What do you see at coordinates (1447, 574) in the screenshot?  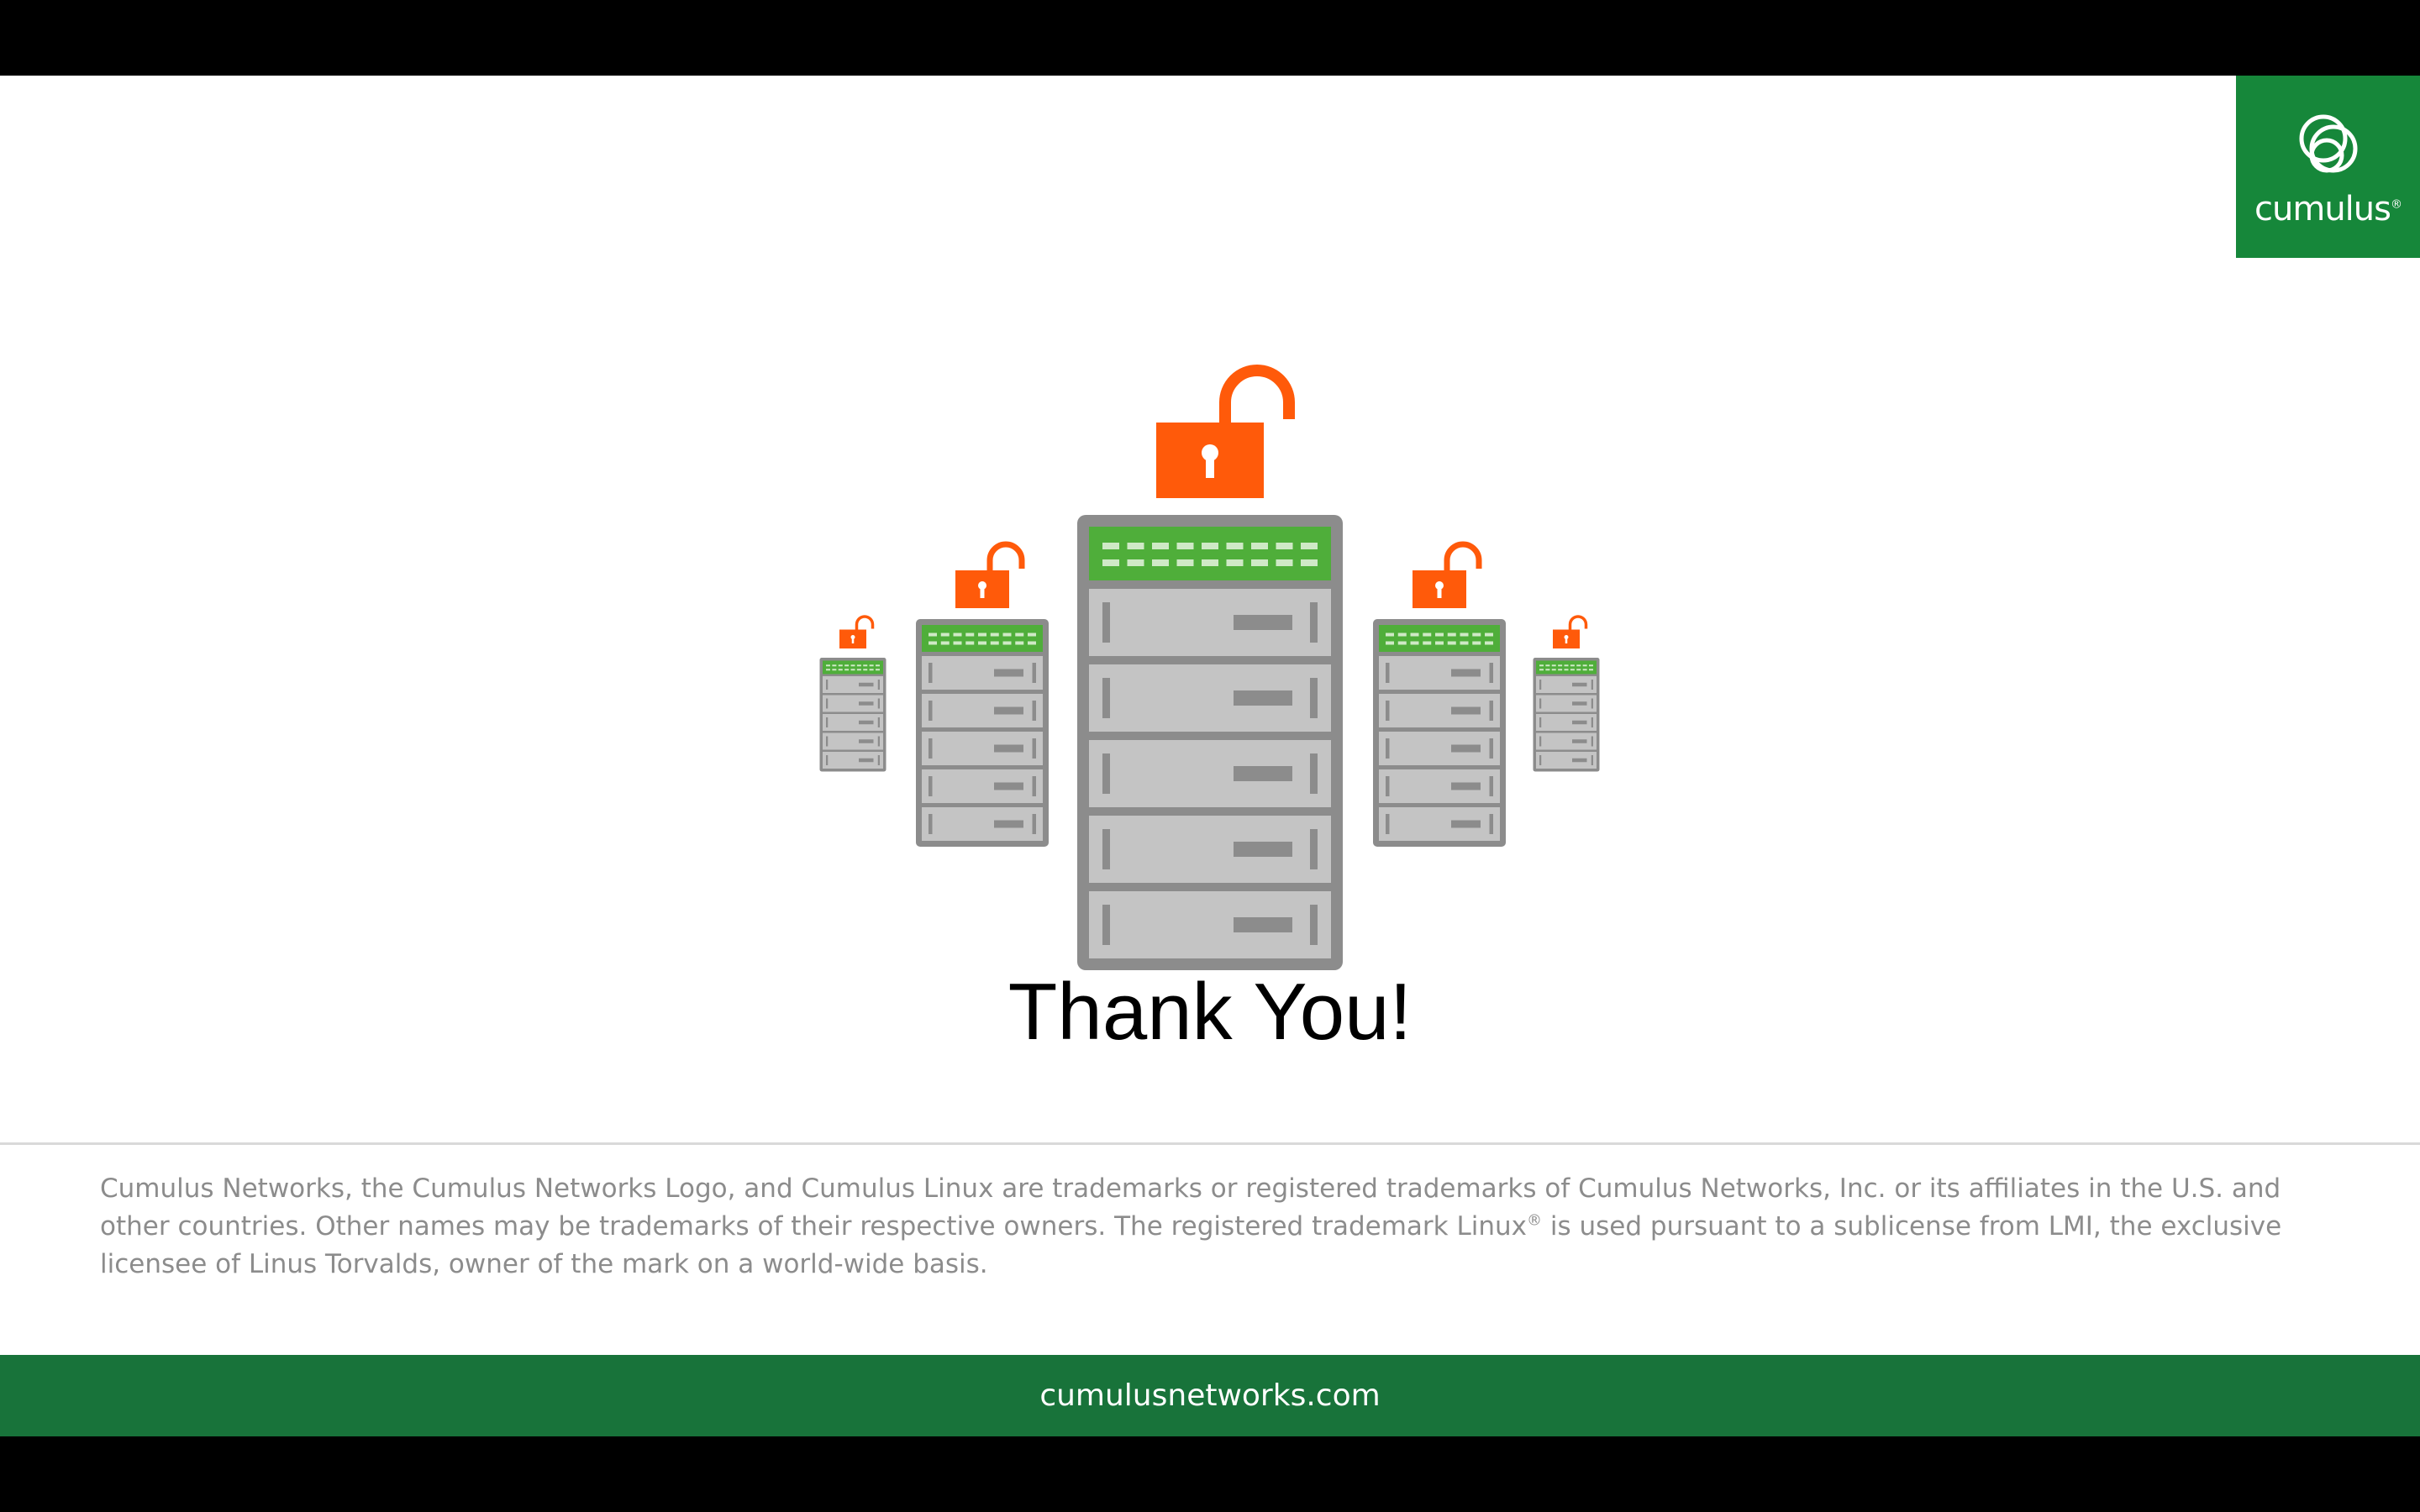 I see `unlock-icon-inner-right` at bounding box center [1447, 574].